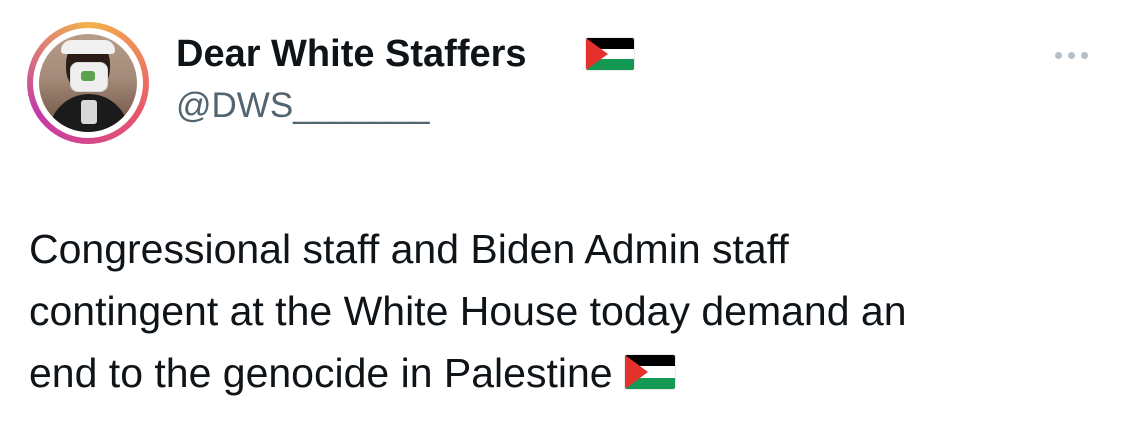 This screenshot has width=1125, height=438. I want to click on user-handle: @DWS_______, so click(302, 106).